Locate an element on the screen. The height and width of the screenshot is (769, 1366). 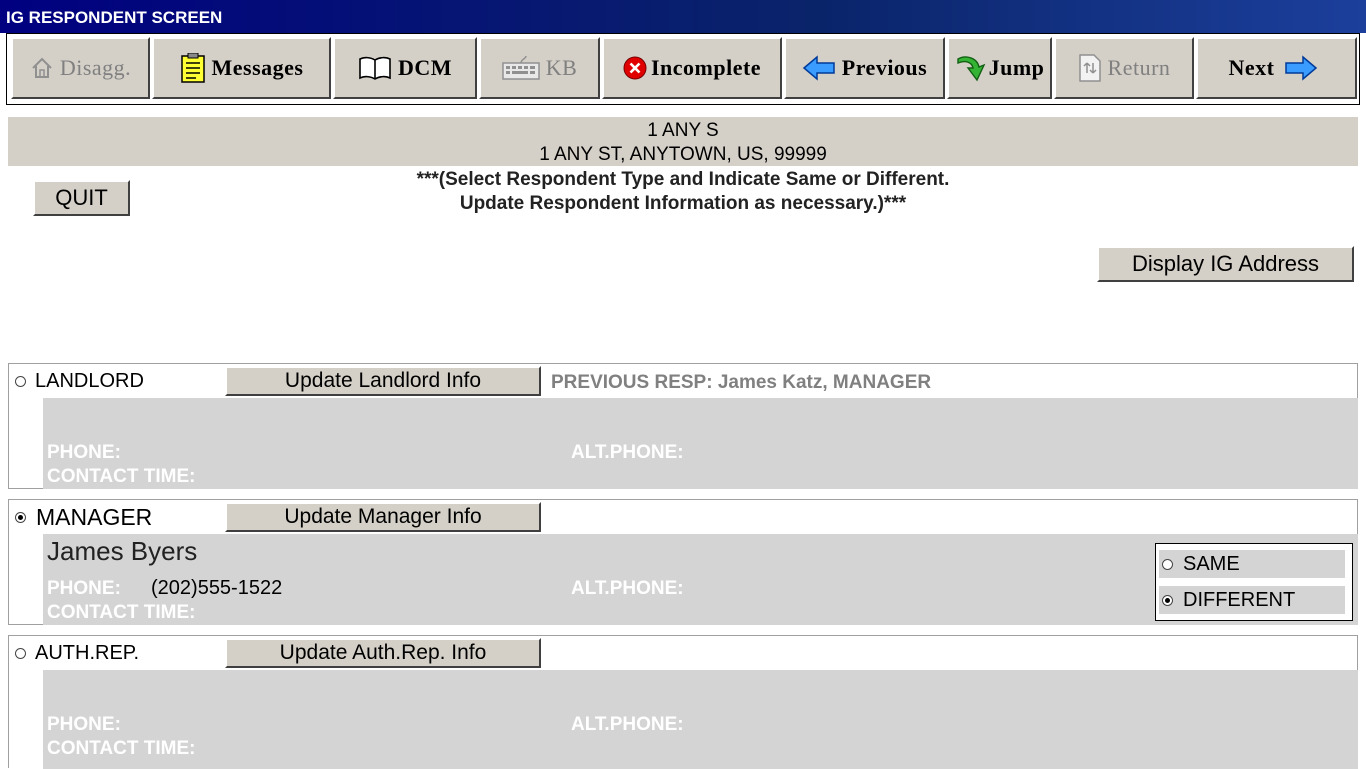
landlord-radio is located at coordinates (20, 381).